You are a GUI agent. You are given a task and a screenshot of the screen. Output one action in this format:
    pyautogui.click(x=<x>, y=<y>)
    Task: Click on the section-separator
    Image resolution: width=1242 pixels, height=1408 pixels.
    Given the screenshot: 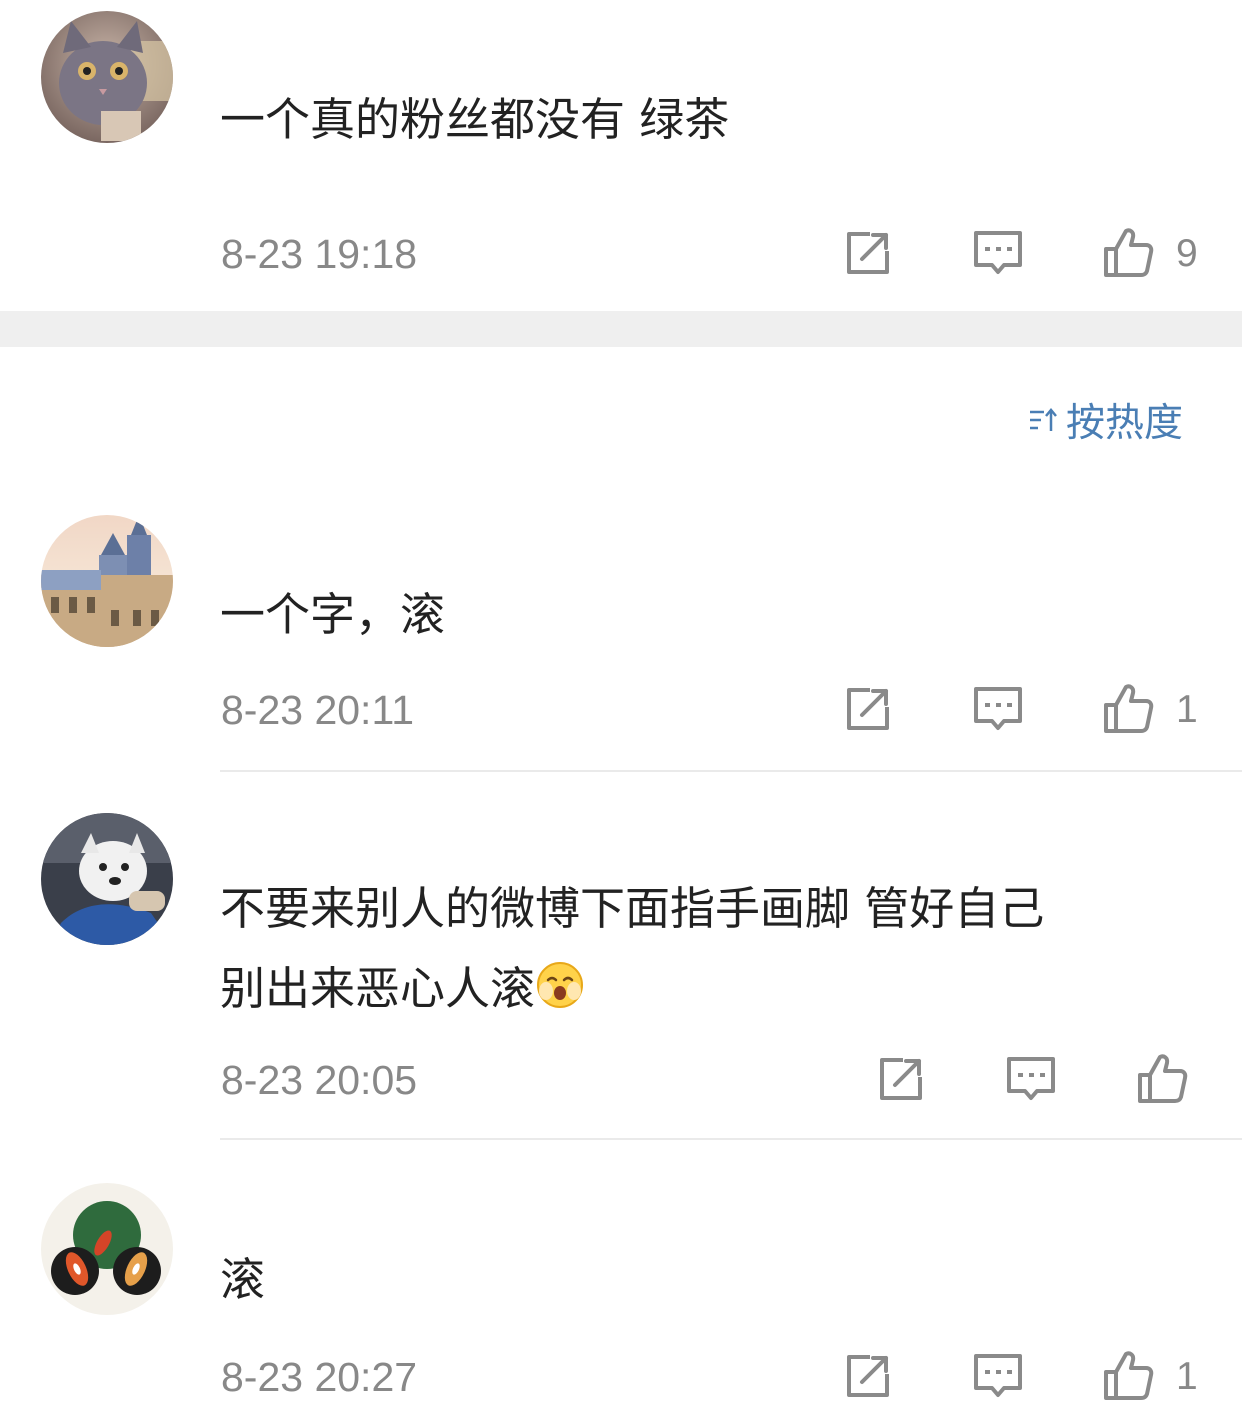 What is the action you would take?
    pyautogui.click(x=621, y=329)
    